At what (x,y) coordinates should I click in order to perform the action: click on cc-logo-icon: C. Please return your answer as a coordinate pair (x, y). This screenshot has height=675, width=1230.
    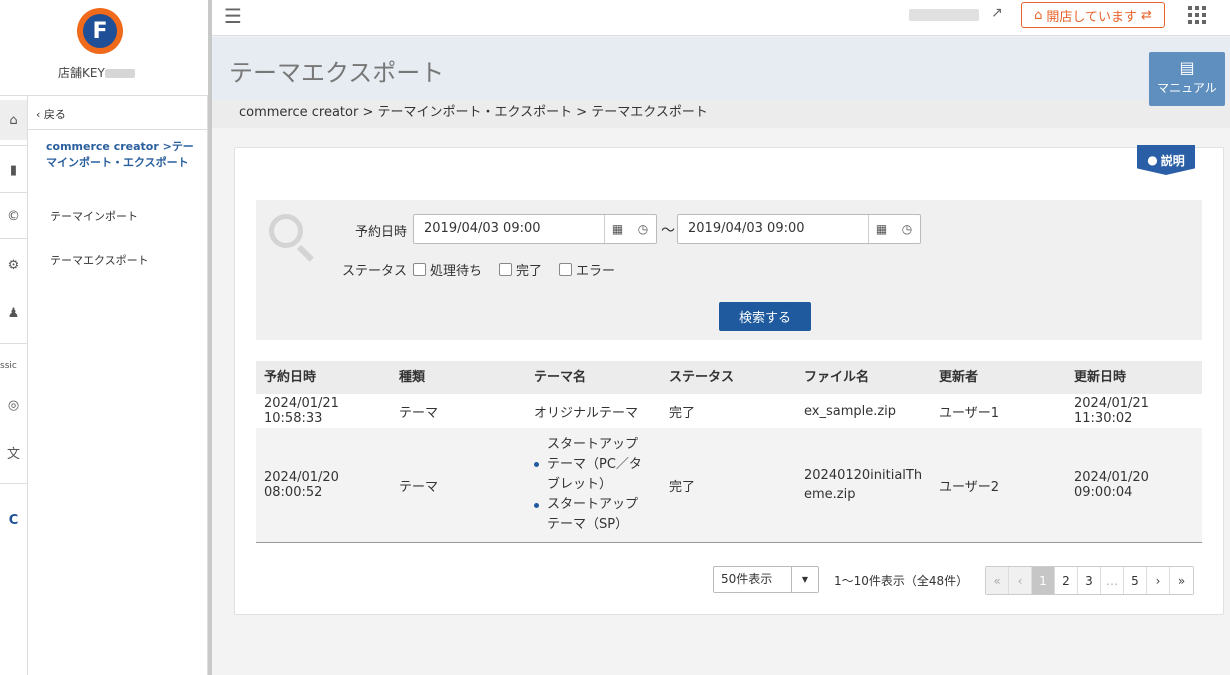
    Looking at the image, I should click on (13, 520).